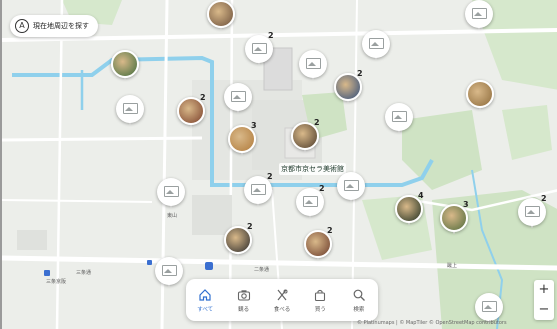  Describe the element at coordinates (544, 290) in the screenshot. I see `zoom-in-button: +` at that location.